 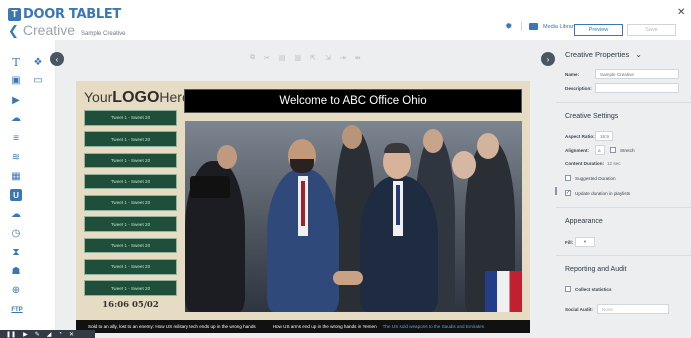 I want to click on send-backward-icon: ⇲, so click(x=328, y=58).